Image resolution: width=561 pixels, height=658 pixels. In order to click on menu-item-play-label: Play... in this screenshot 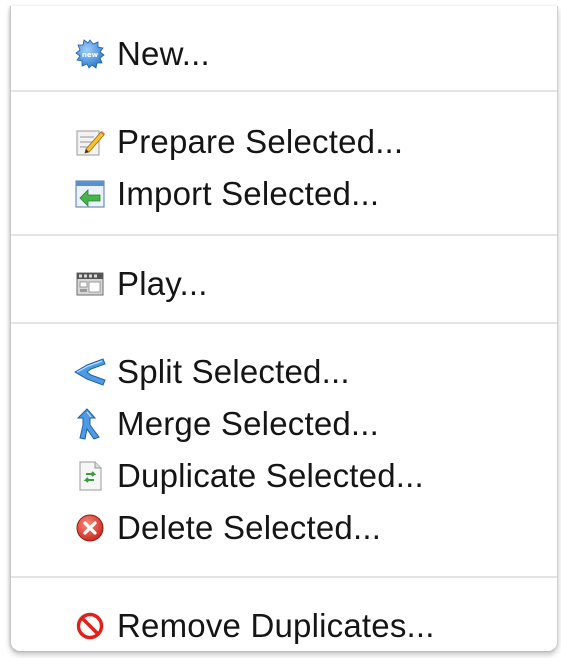, I will do `click(162, 283)`.